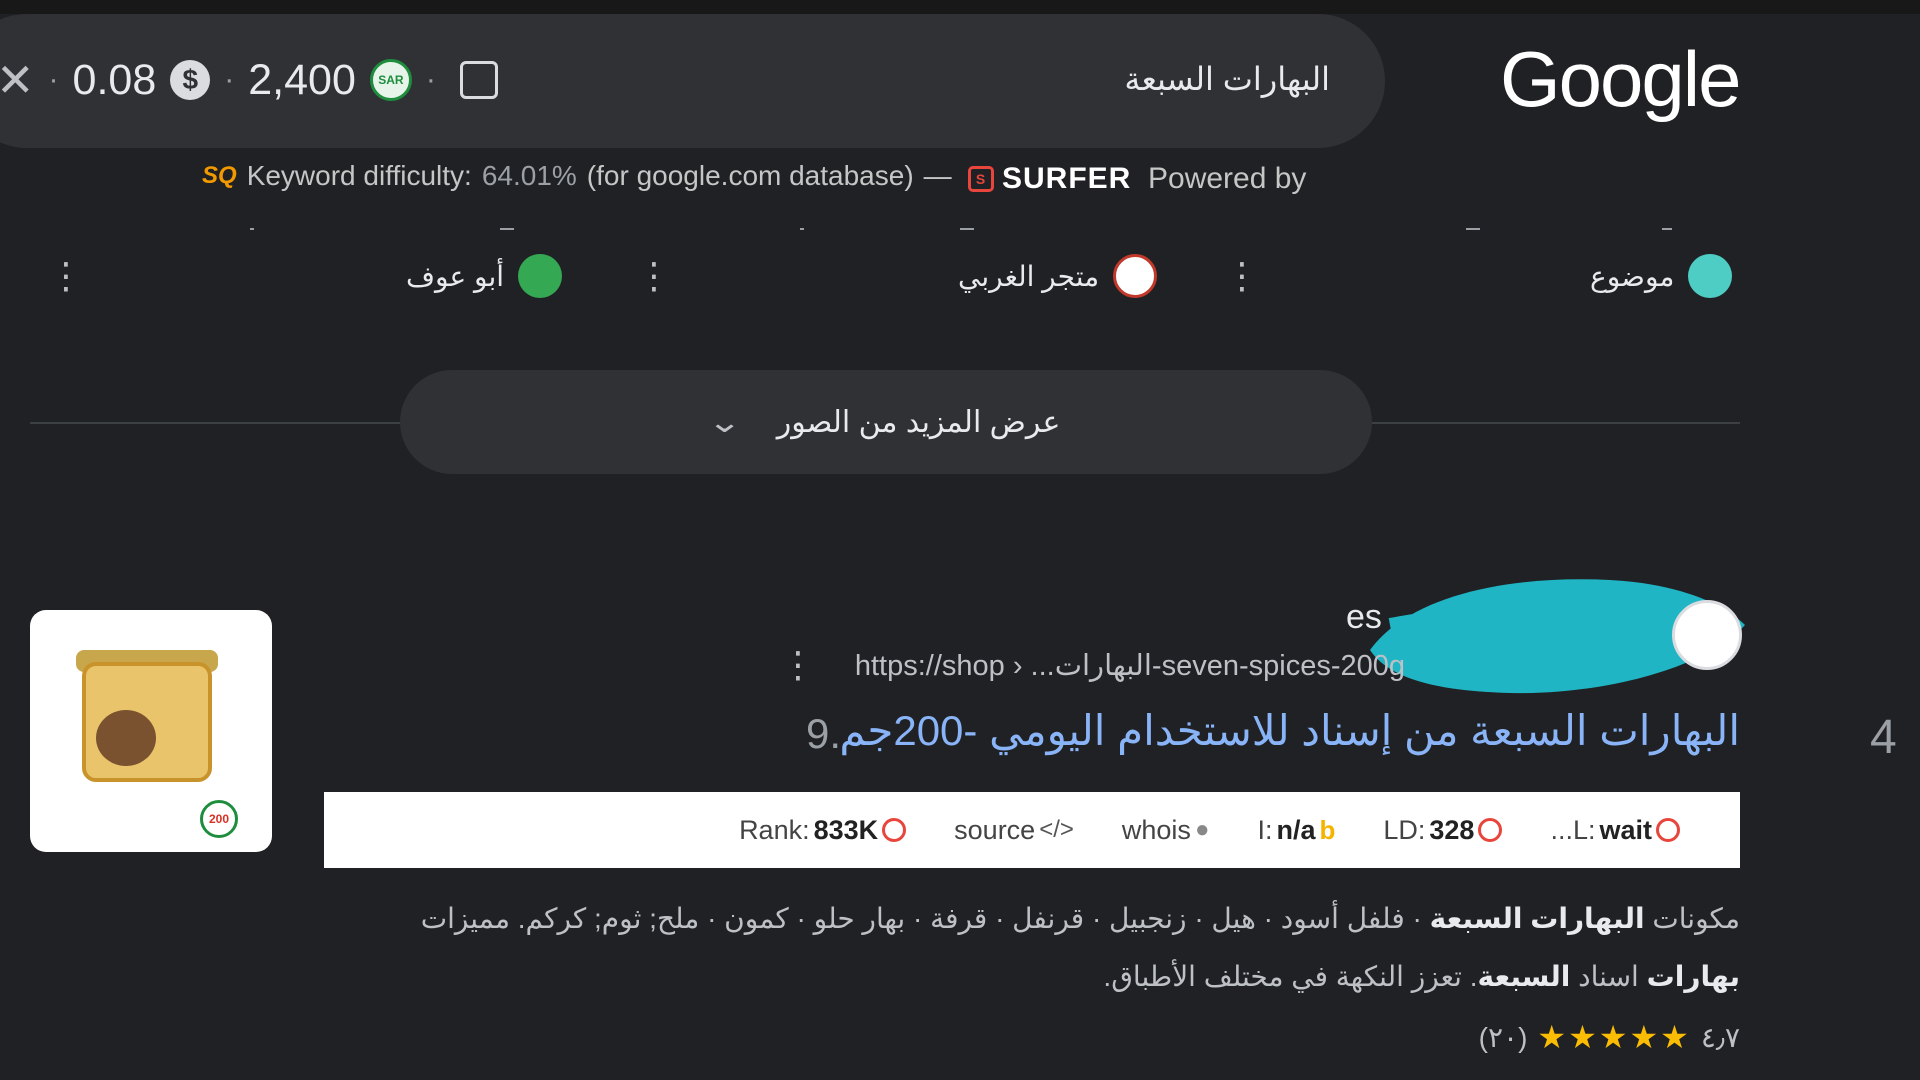 The height and width of the screenshot is (1080, 1920). I want to click on rank-value: 833K, so click(846, 829).